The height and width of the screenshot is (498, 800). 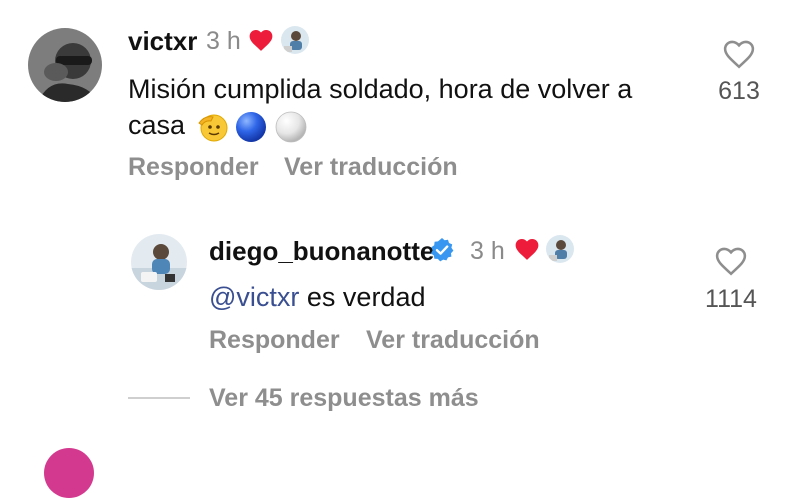 I want to click on comment-text: @victxr es verdad, so click(x=317, y=297).